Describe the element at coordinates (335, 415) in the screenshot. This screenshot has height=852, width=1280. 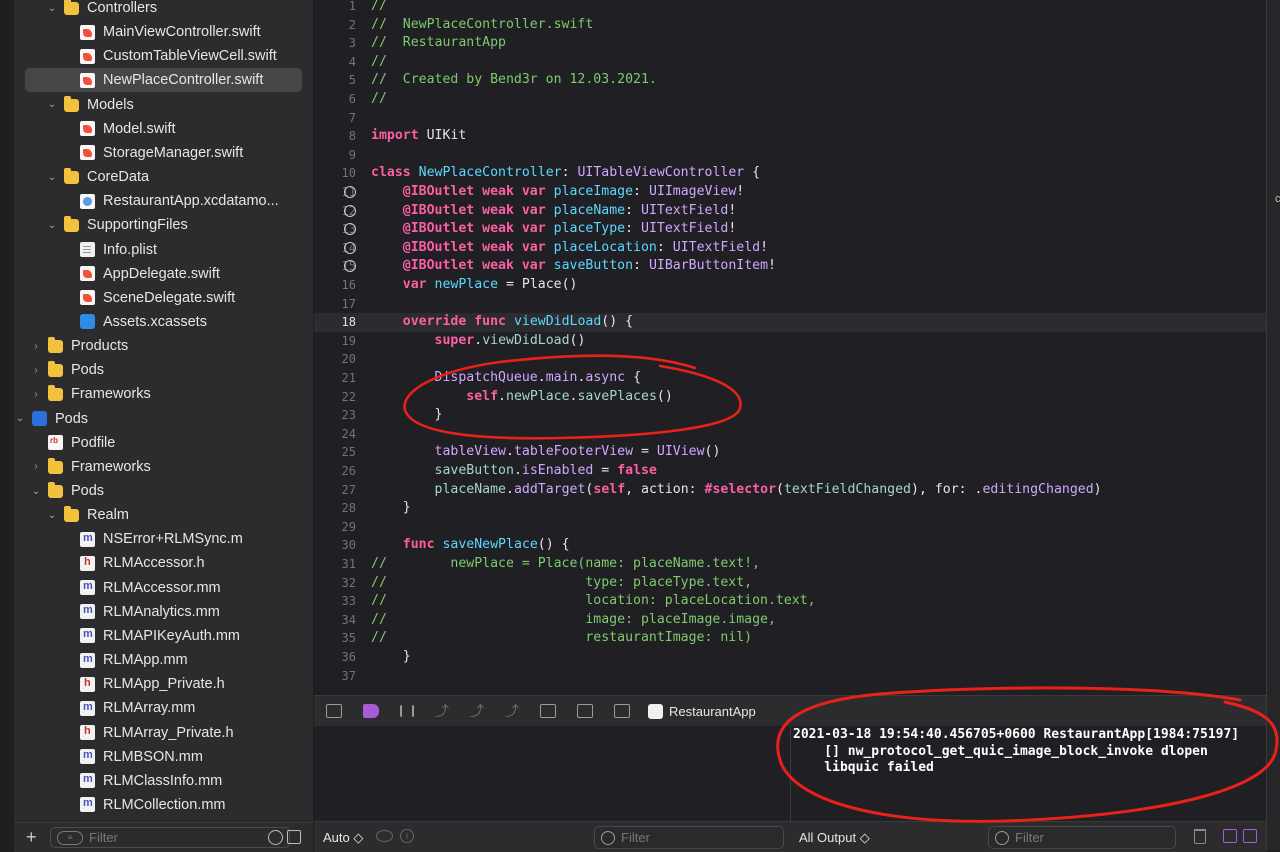
I see `line-number: 23` at that location.